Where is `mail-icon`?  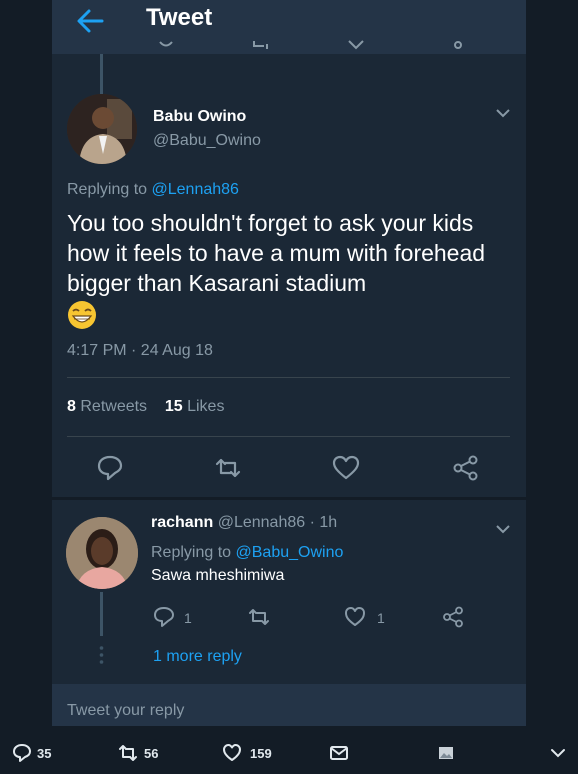 mail-icon is located at coordinates (339, 753).